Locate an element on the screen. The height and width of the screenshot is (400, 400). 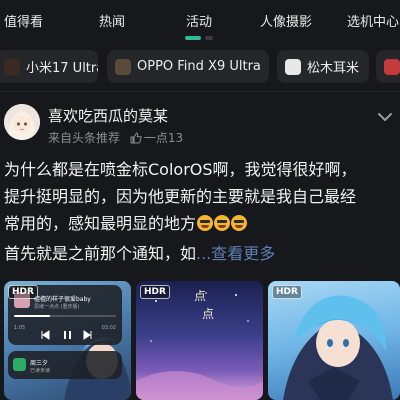
previous-icon is located at coordinates (45, 335).